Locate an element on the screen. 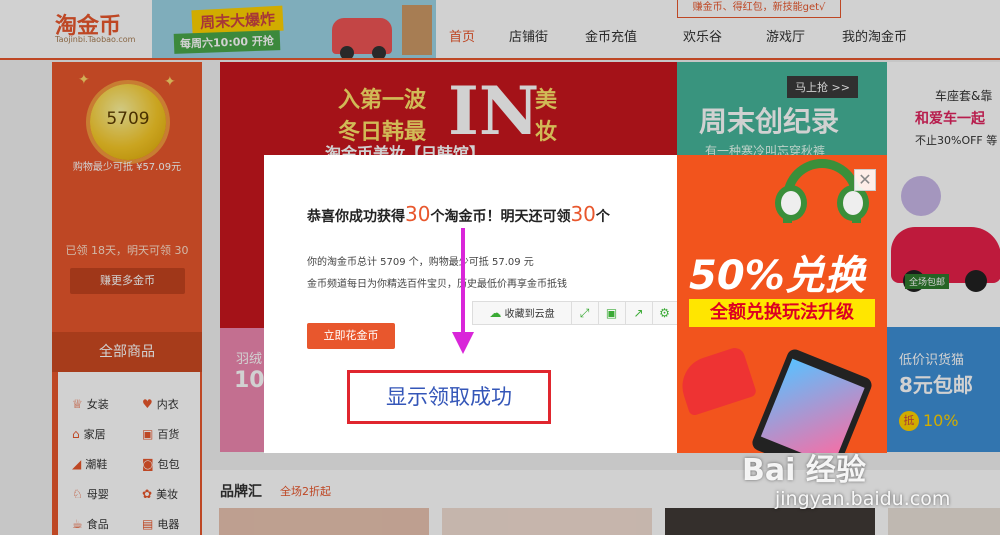 This screenshot has height=535, width=1000. exchange-headline: 50%兑换 is located at coordinates (777, 276).